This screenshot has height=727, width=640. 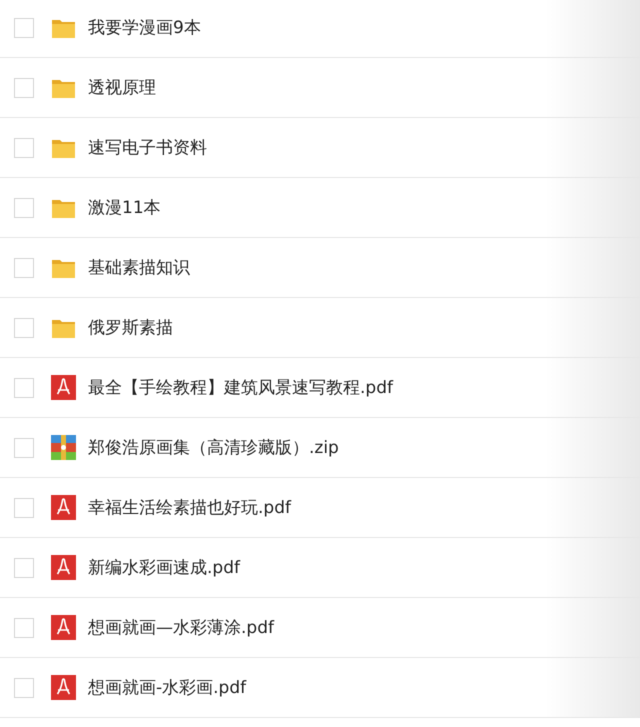 What do you see at coordinates (320, 268) in the screenshot?
I see `file-row: 基础素描知识` at bounding box center [320, 268].